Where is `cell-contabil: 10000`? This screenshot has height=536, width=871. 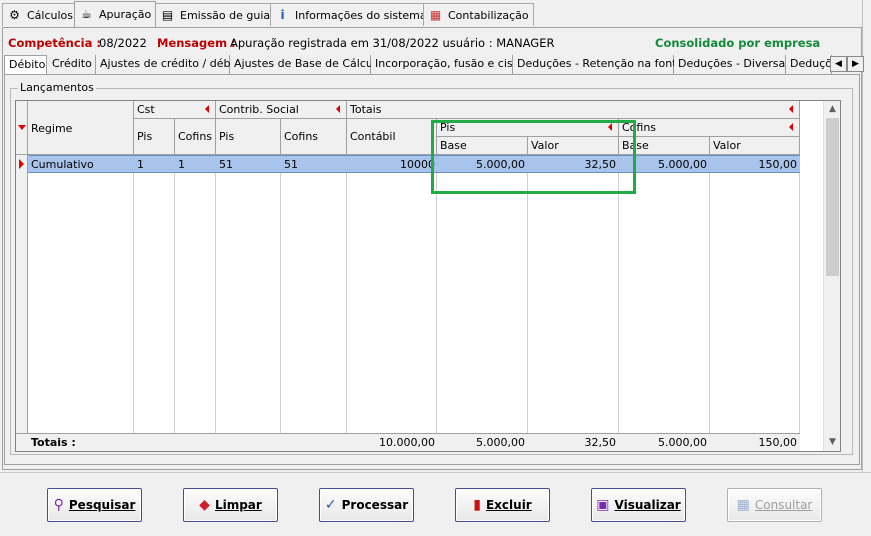 cell-contabil: 10000 is located at coordinates (417, 164).